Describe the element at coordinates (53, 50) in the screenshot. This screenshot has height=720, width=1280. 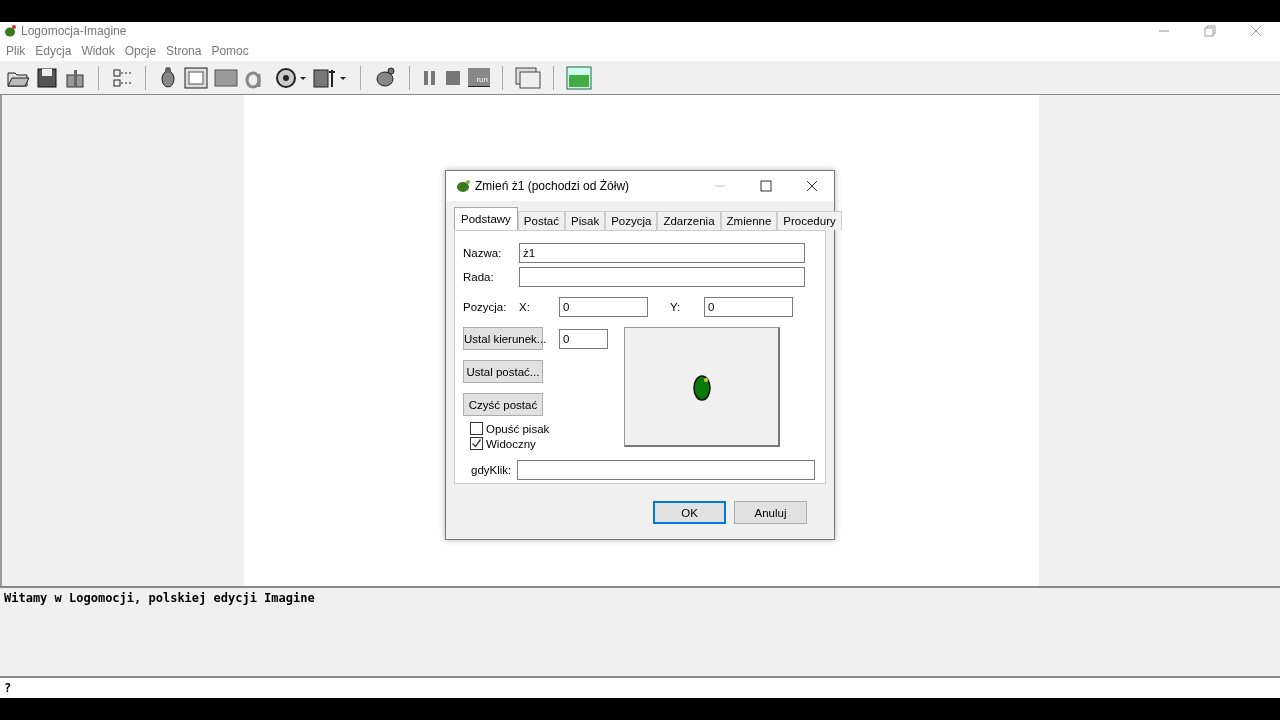
I see `menu-item: Edycja` at that location.